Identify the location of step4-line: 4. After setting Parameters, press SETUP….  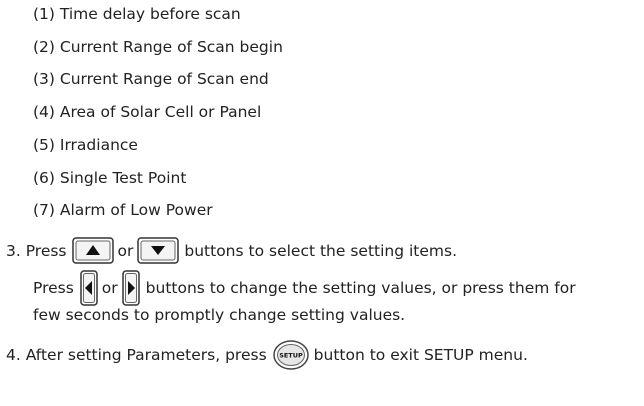
(267, 355).